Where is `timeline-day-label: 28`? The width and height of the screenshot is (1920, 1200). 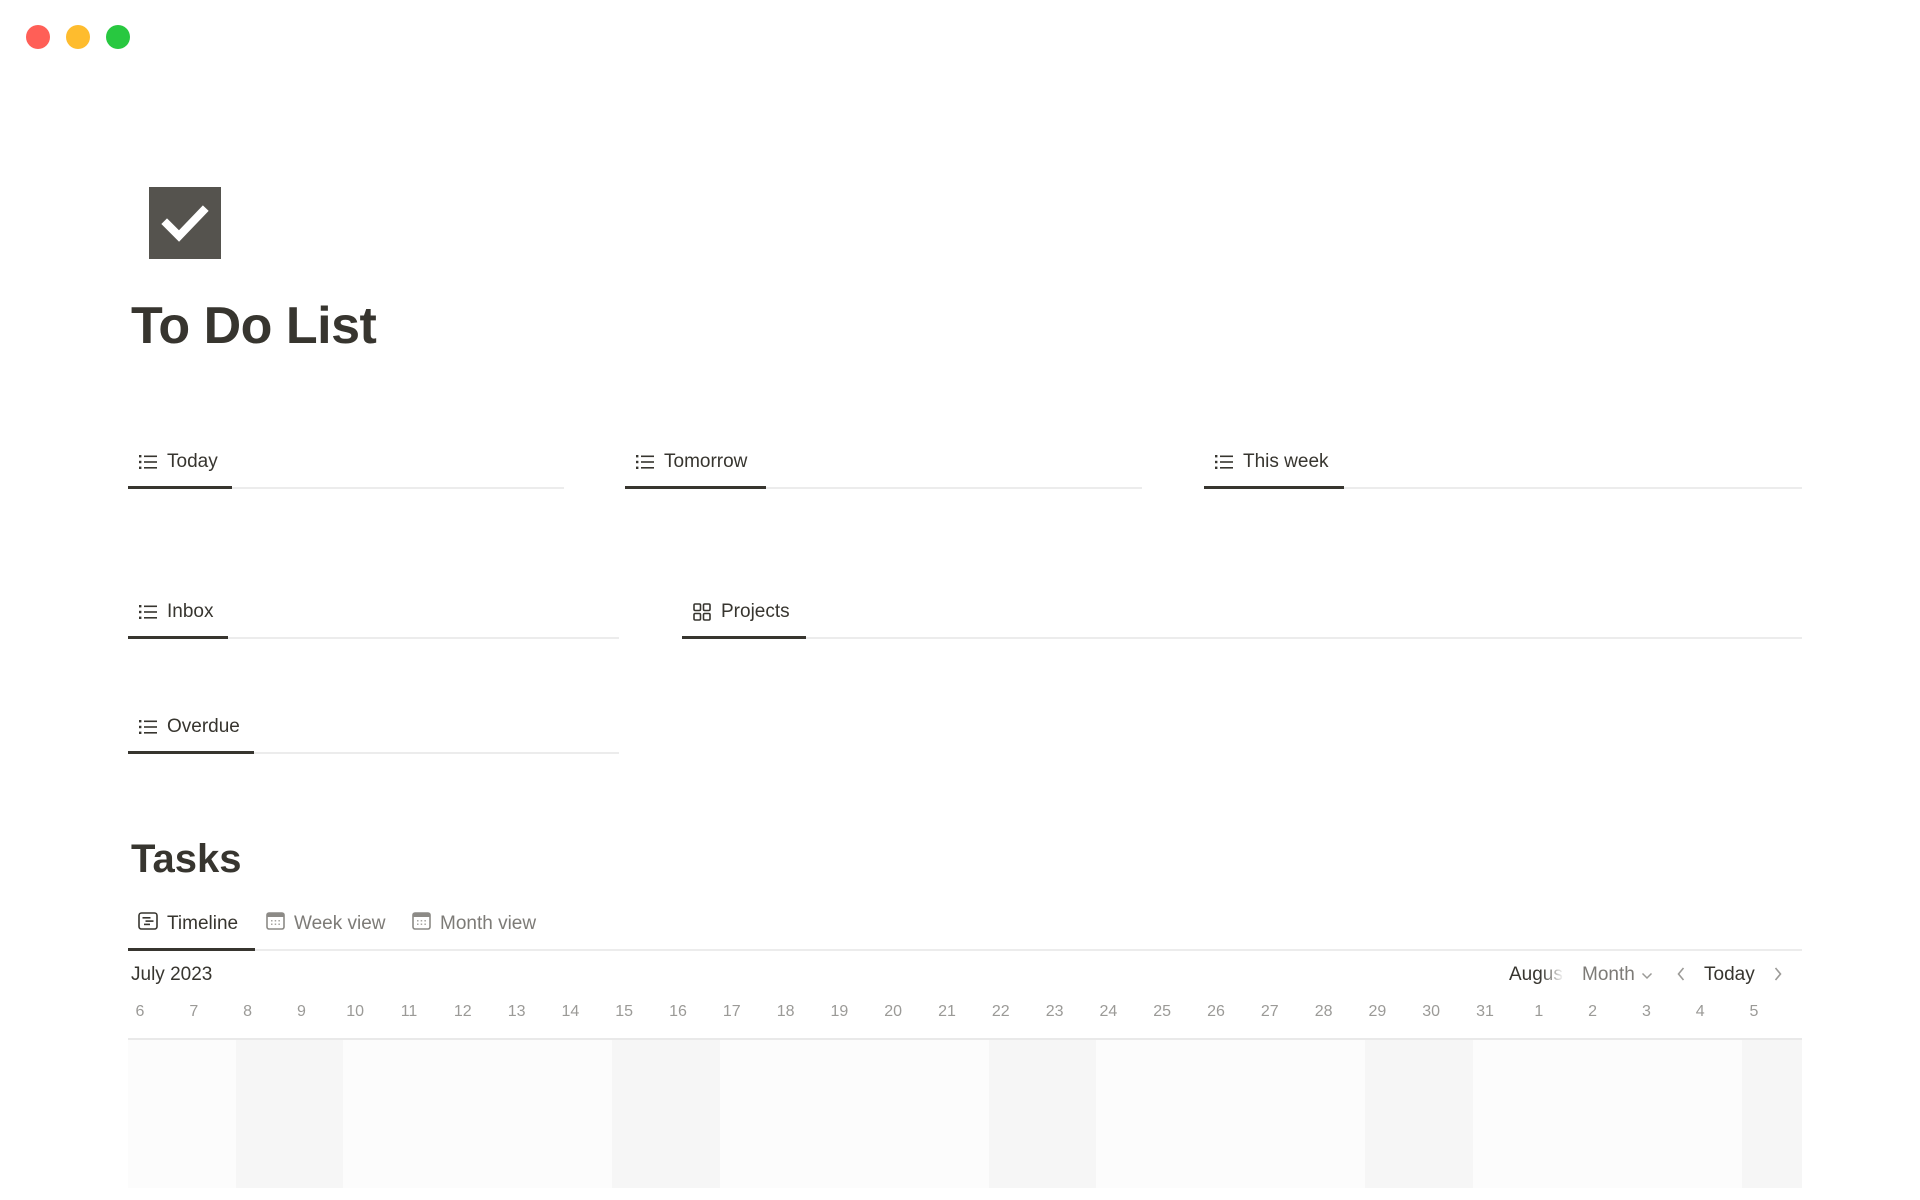
timeline-day-label: 28 is located at coordinates (1323, 1011).